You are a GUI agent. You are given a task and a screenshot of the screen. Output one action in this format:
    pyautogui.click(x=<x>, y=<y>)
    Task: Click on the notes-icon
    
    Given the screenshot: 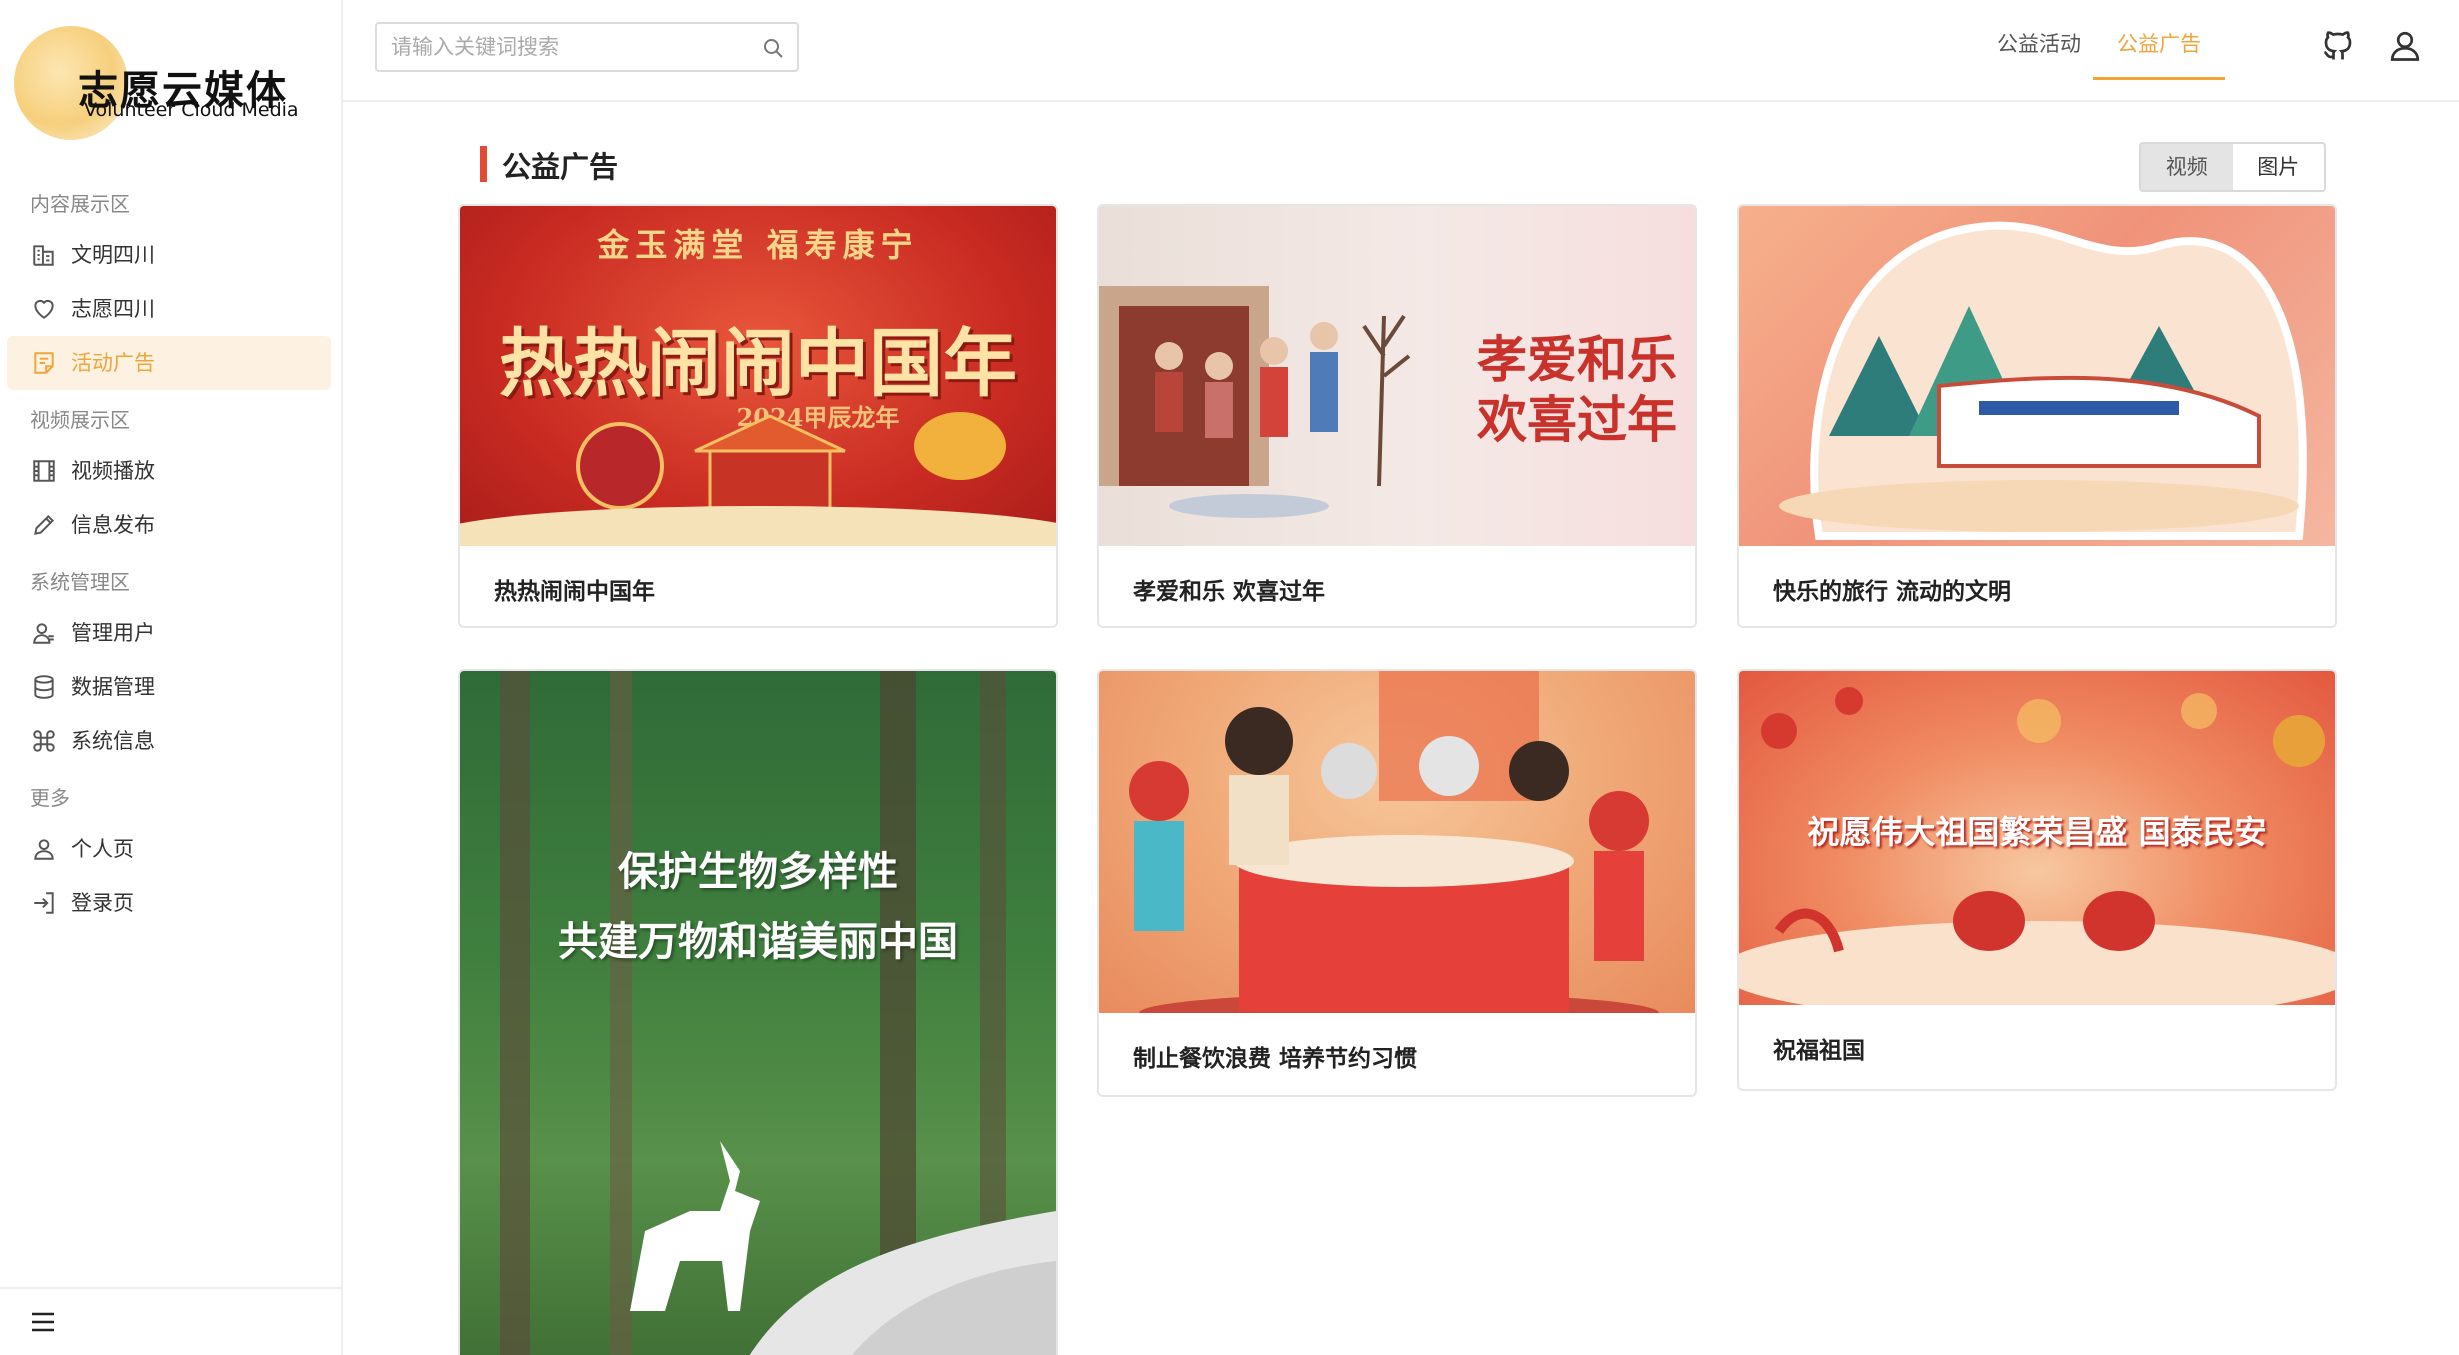 What is the action you would take?
    pyautogui.click(x=44, y=363)
    